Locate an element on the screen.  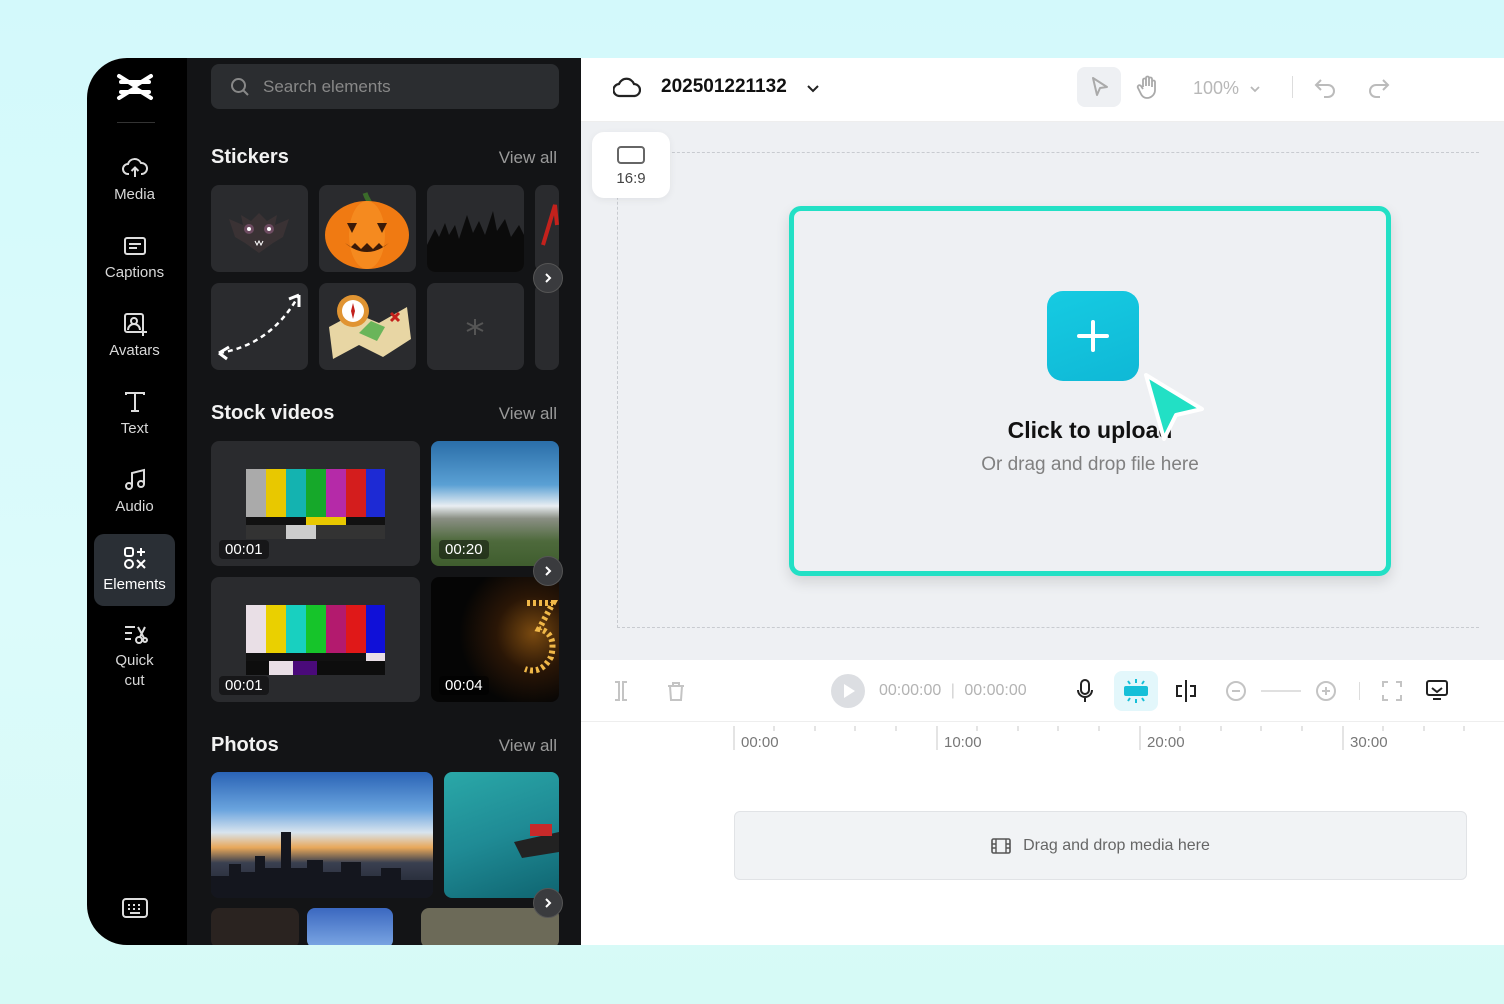
photo-sky is located at coordinates (350, 926).